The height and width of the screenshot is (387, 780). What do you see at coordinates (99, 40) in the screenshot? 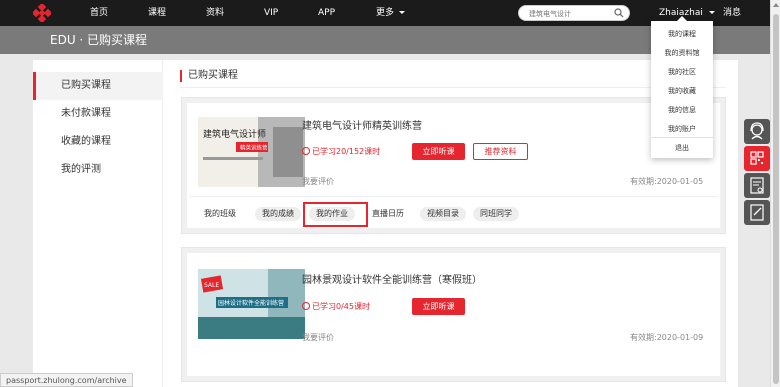
I see `page-title: EDU · 已购买课程` at bounding box center [99, 40].